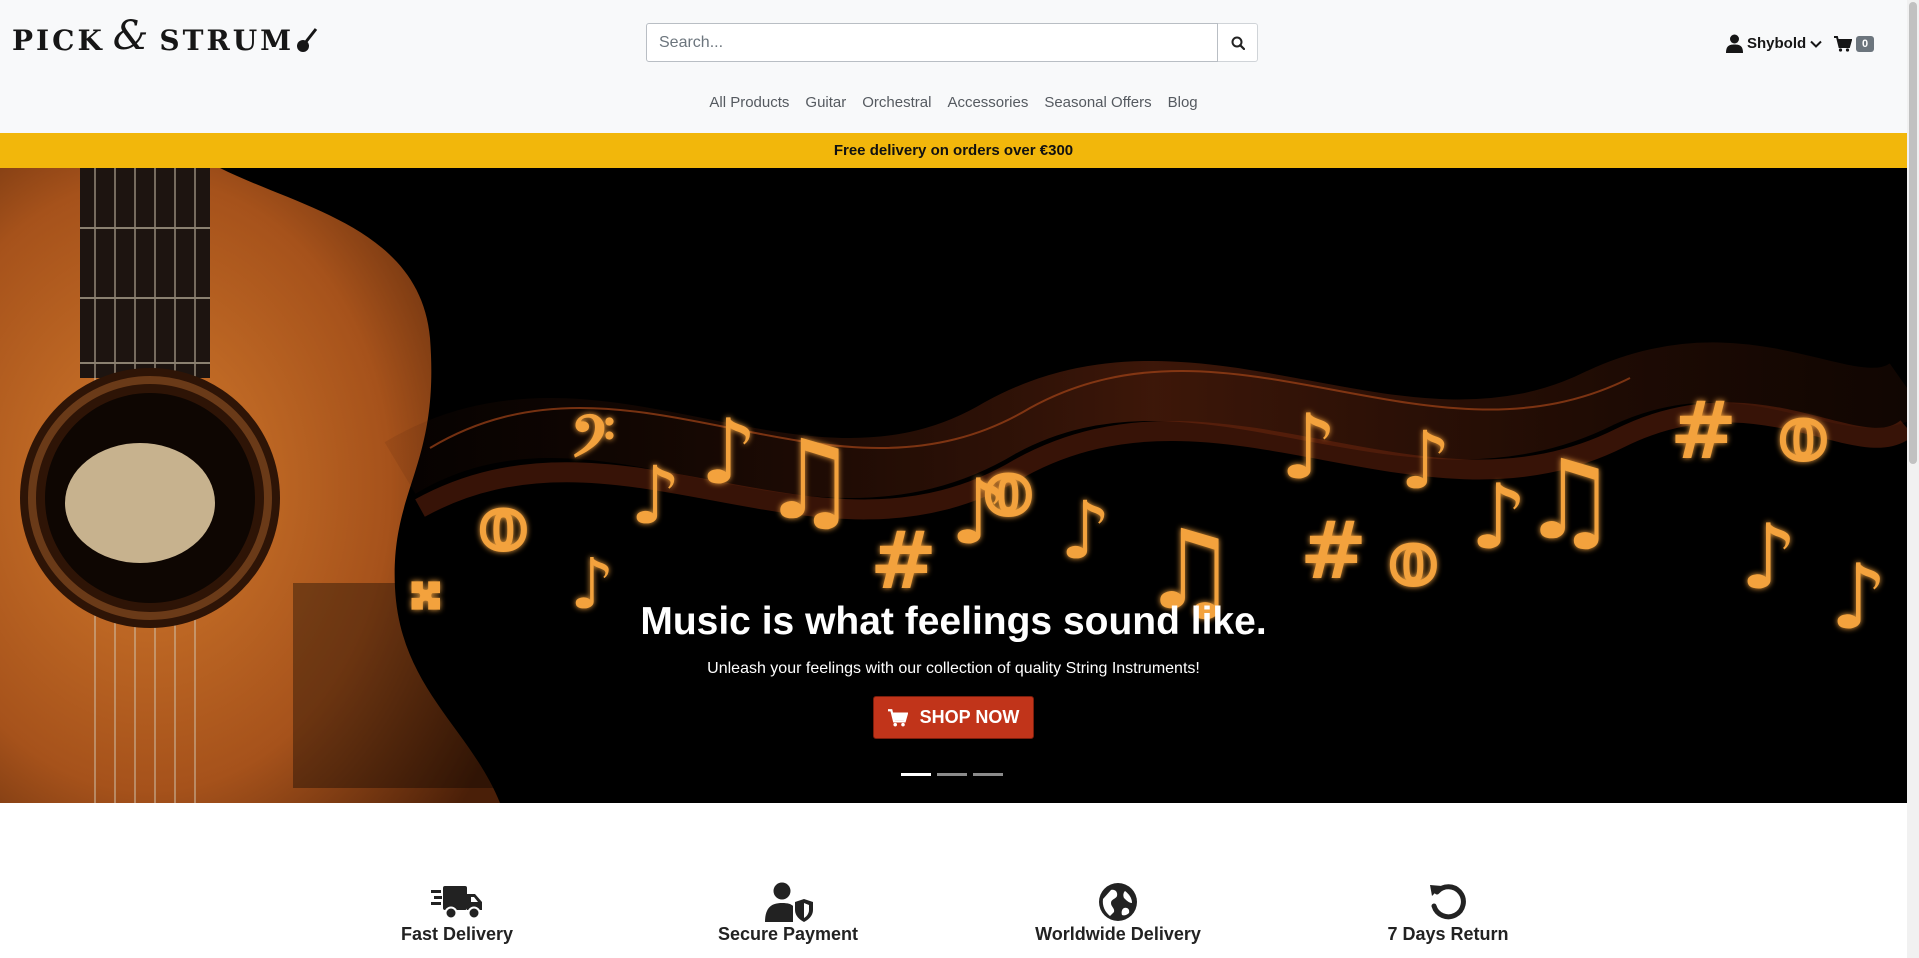 The image size is (1919, 958). Describe the element at coordinates (58, 40) in the screenshot. I see `brand-word-1: PICK` at that location.